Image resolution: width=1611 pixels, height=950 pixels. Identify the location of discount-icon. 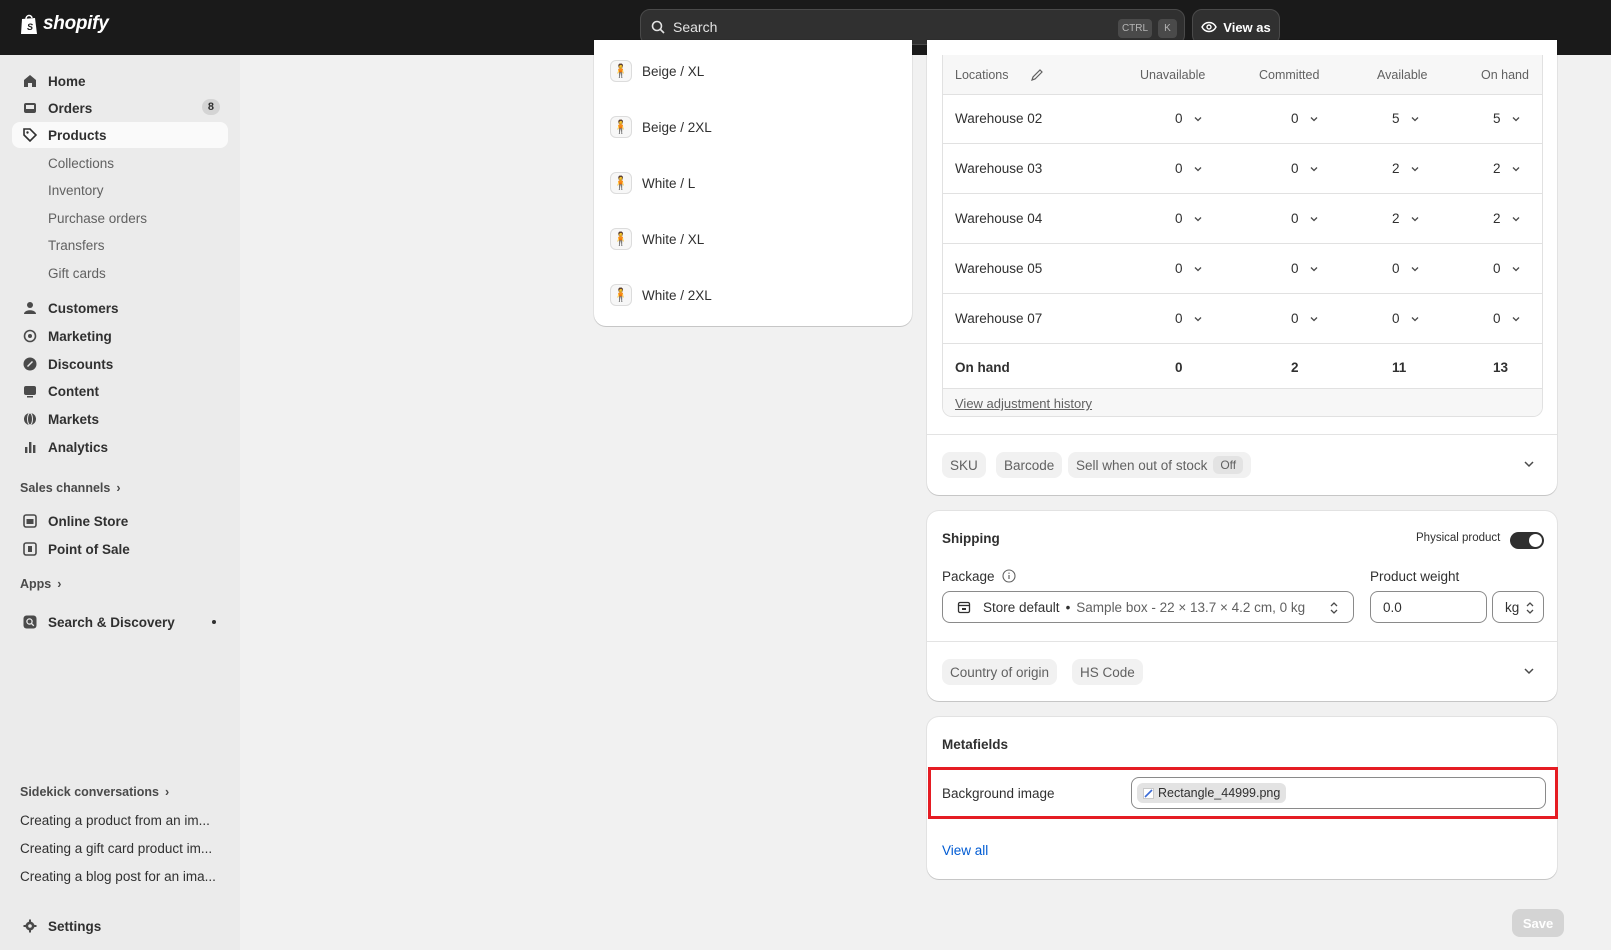
(30, 364).